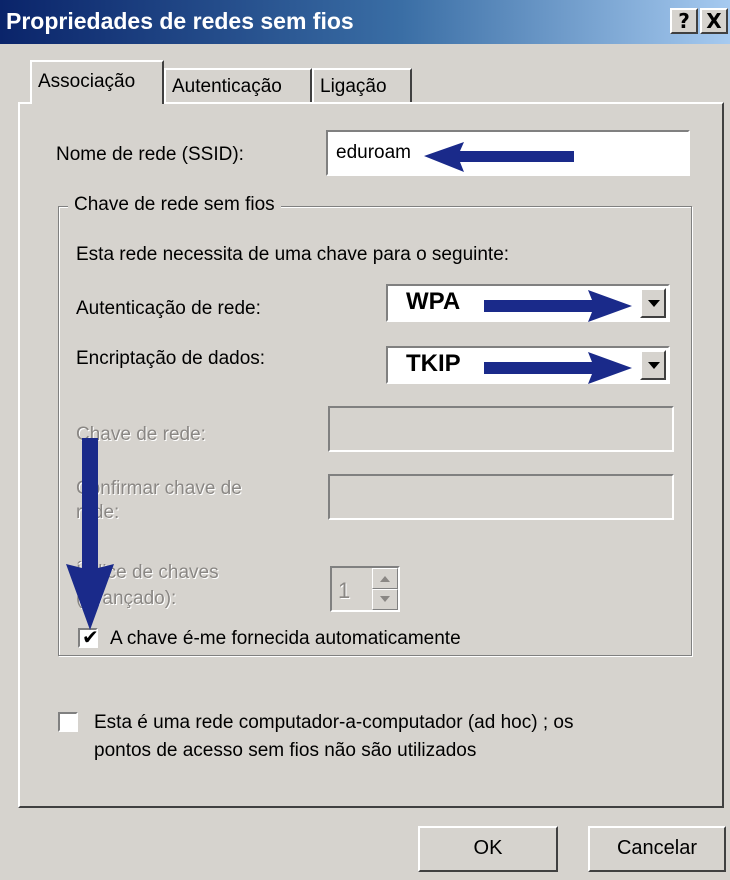 The image size is (730, 880). What do you see at coordinates (97, 82) in the screenshot?
I see `tab-associacao: Associação` at bounding box center [97, 82].